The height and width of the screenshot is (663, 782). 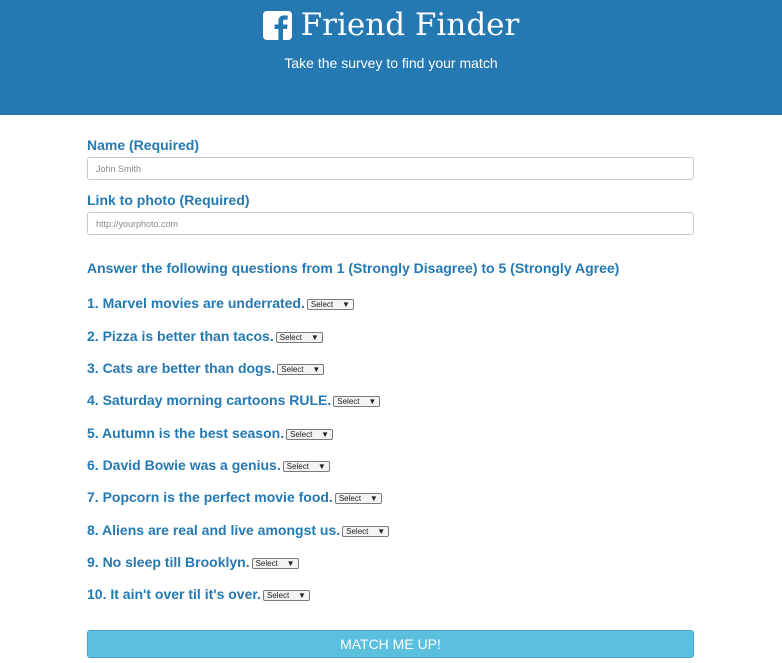 I want to click on question-item: 9. No sleep till Brooklyn. Select ▼, so click(x=193, y=562).